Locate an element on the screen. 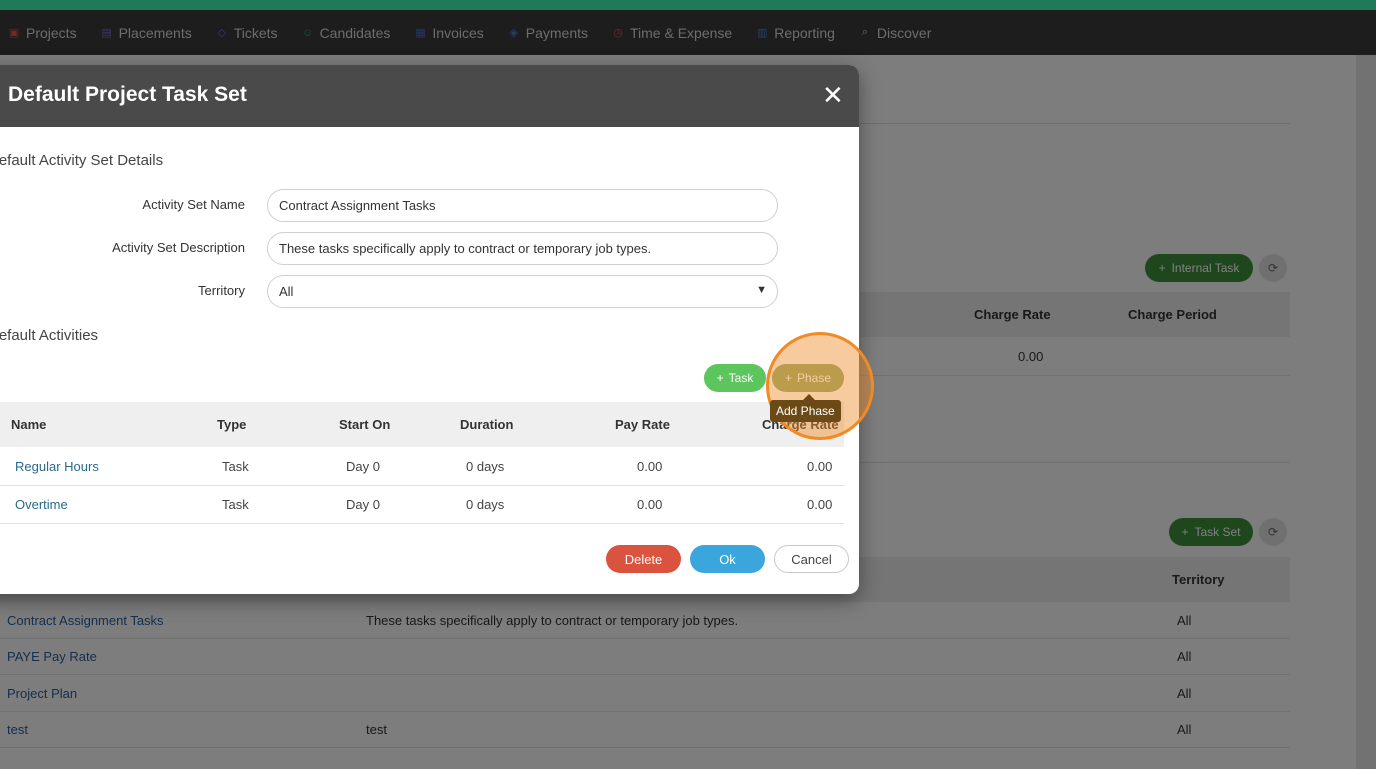 This screenshot has width=1376, height=769. add-task-button: + Task is located at coordinates (735, 378).